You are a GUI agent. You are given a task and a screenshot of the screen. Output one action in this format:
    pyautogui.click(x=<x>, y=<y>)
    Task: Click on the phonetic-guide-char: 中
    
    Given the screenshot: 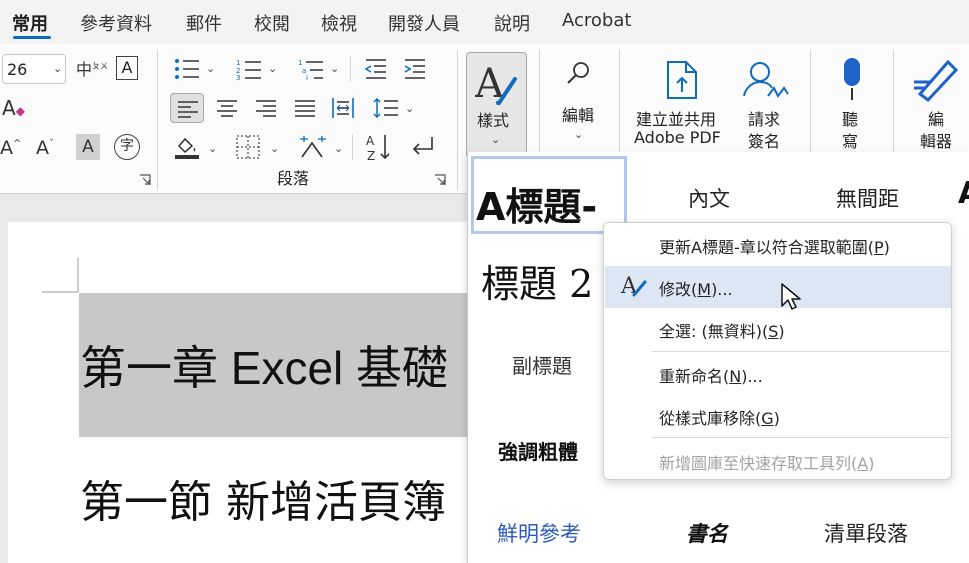 What is the action you would take?
    pyautogui.click(x=84, y=69)
    